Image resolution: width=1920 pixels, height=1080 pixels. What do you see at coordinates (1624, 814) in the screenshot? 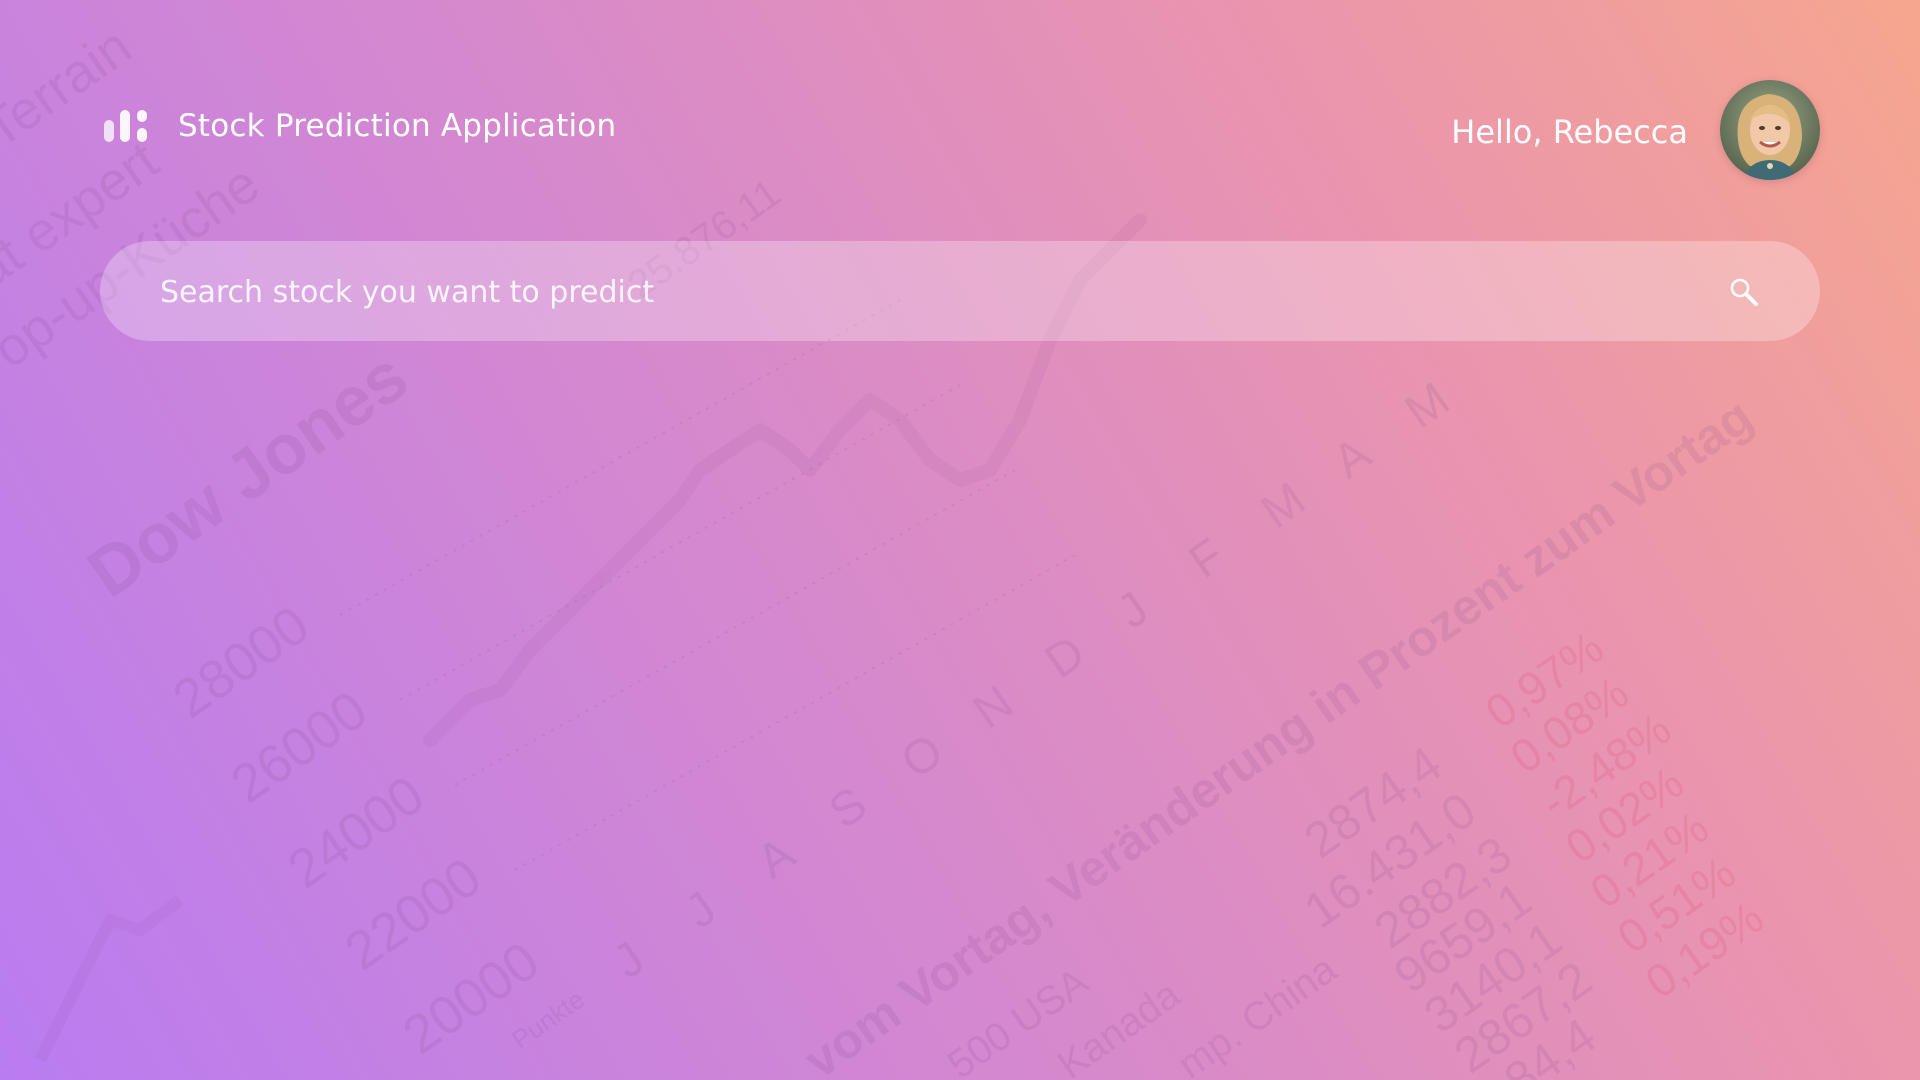
I see `bg-change: 0,02%` at bounding box center [1624, 814].